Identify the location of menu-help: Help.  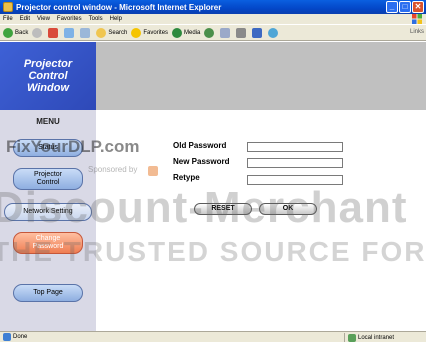
(116, 19).